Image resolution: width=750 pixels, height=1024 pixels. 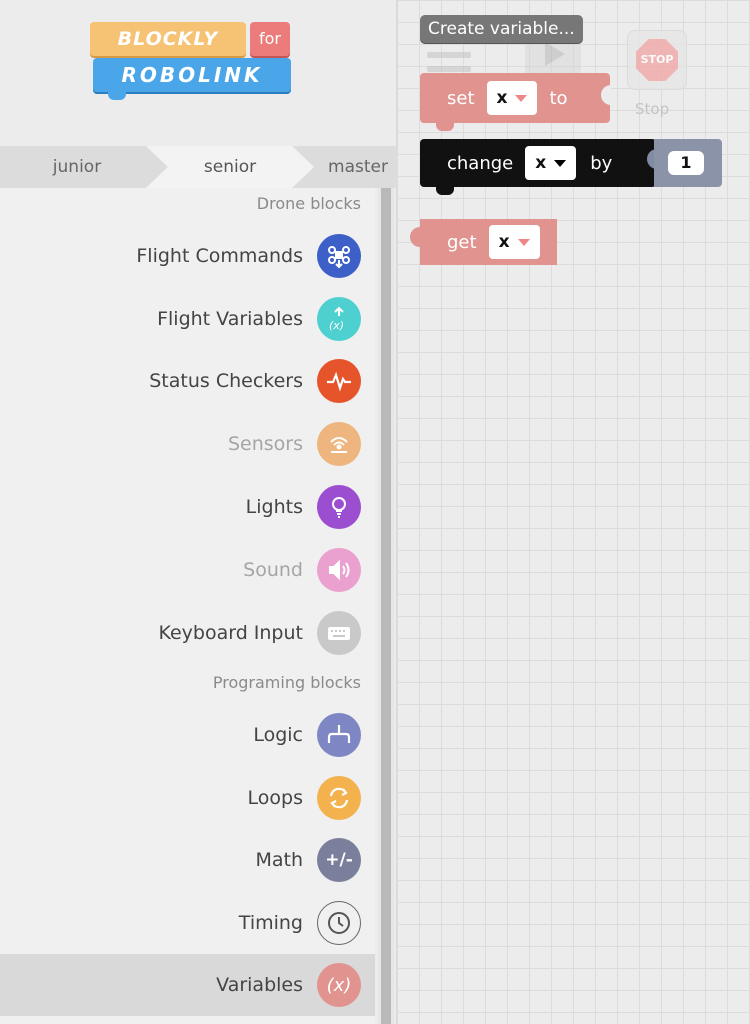 I want to click on set-variable-block: set x to, so click(x=515, y=102).